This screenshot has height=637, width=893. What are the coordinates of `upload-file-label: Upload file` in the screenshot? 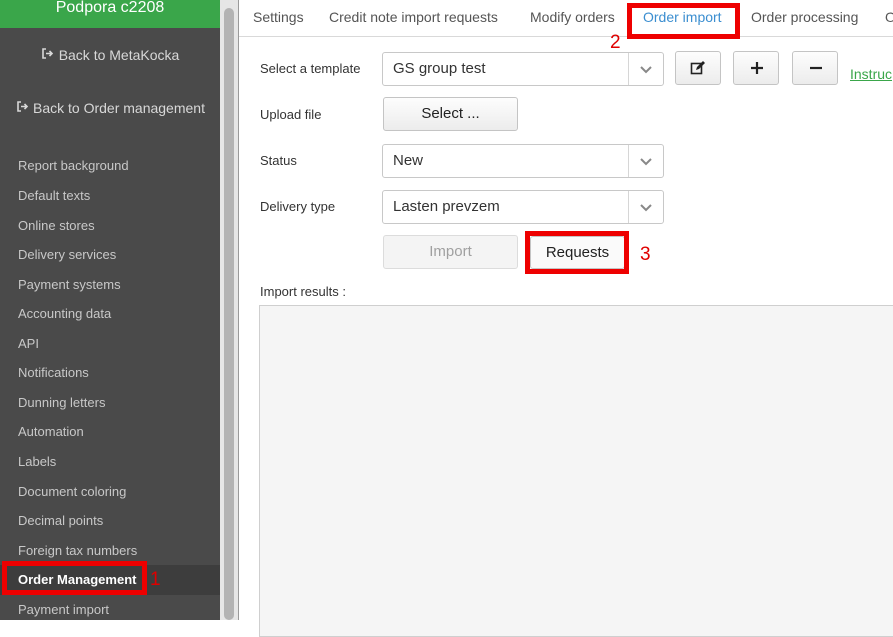 It's located at (291, 114).